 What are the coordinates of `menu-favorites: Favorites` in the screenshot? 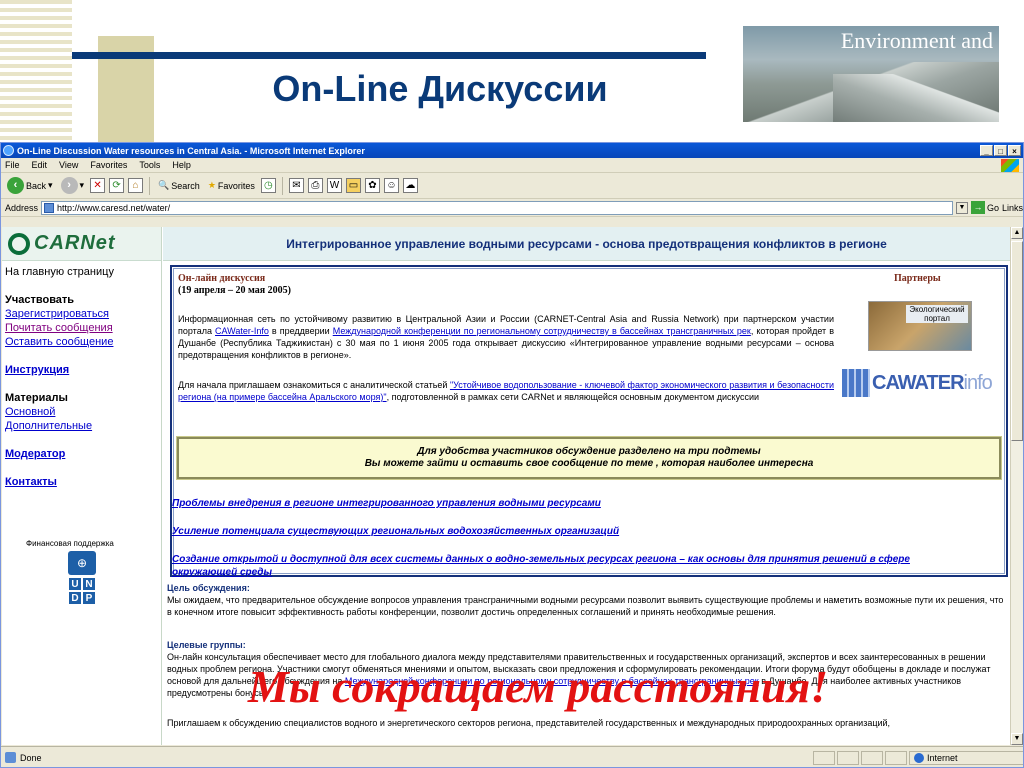 It's located at (108, 165).